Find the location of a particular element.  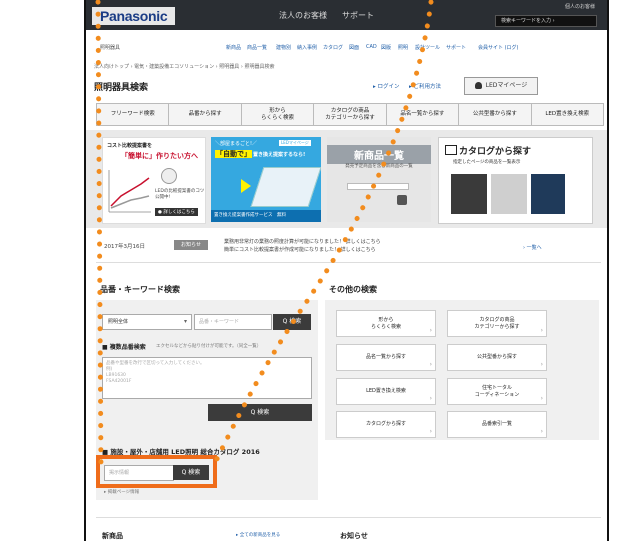

global-search-input: 検索キーワードを入力 › is located at coordinates (546, 21).